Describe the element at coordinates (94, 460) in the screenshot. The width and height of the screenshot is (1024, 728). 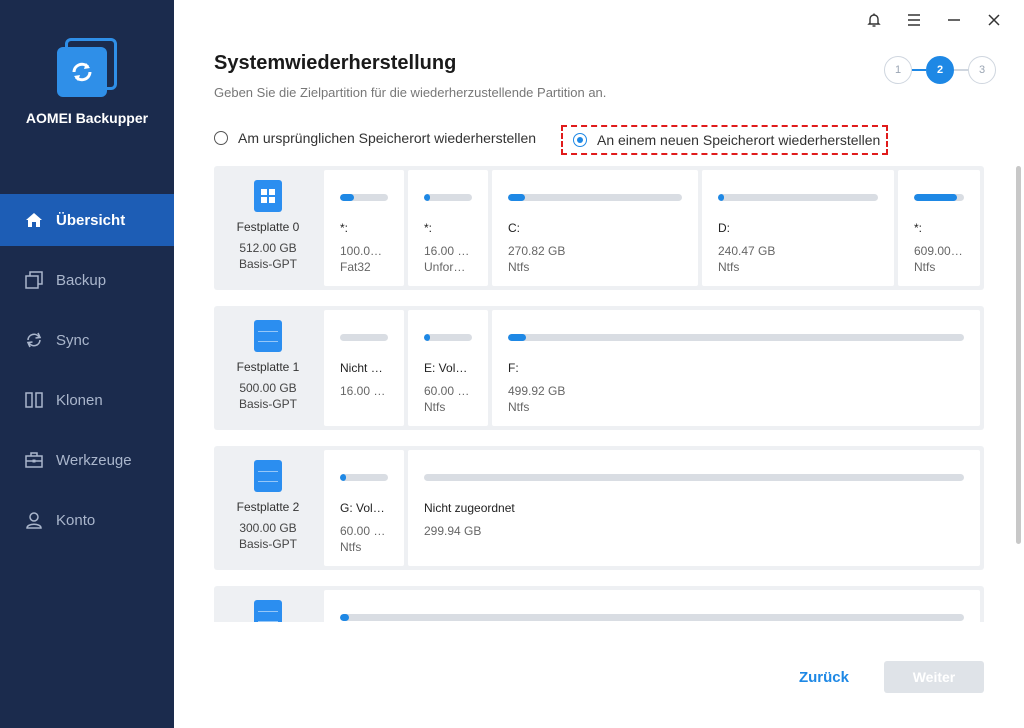
I see `sidebar-item-label: Werkzeuge` at that location.